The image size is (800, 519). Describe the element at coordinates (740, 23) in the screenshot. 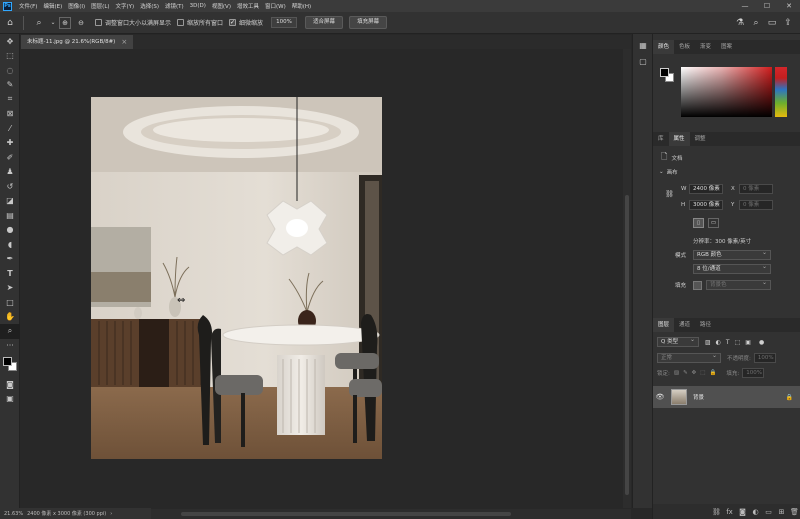

I see `flask-icon: ⚗` at that location.